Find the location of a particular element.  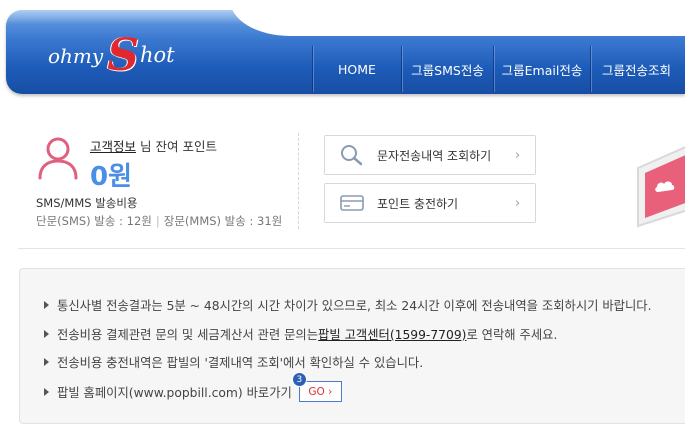

go-badge: 3 is located at coordinates (299, 379).